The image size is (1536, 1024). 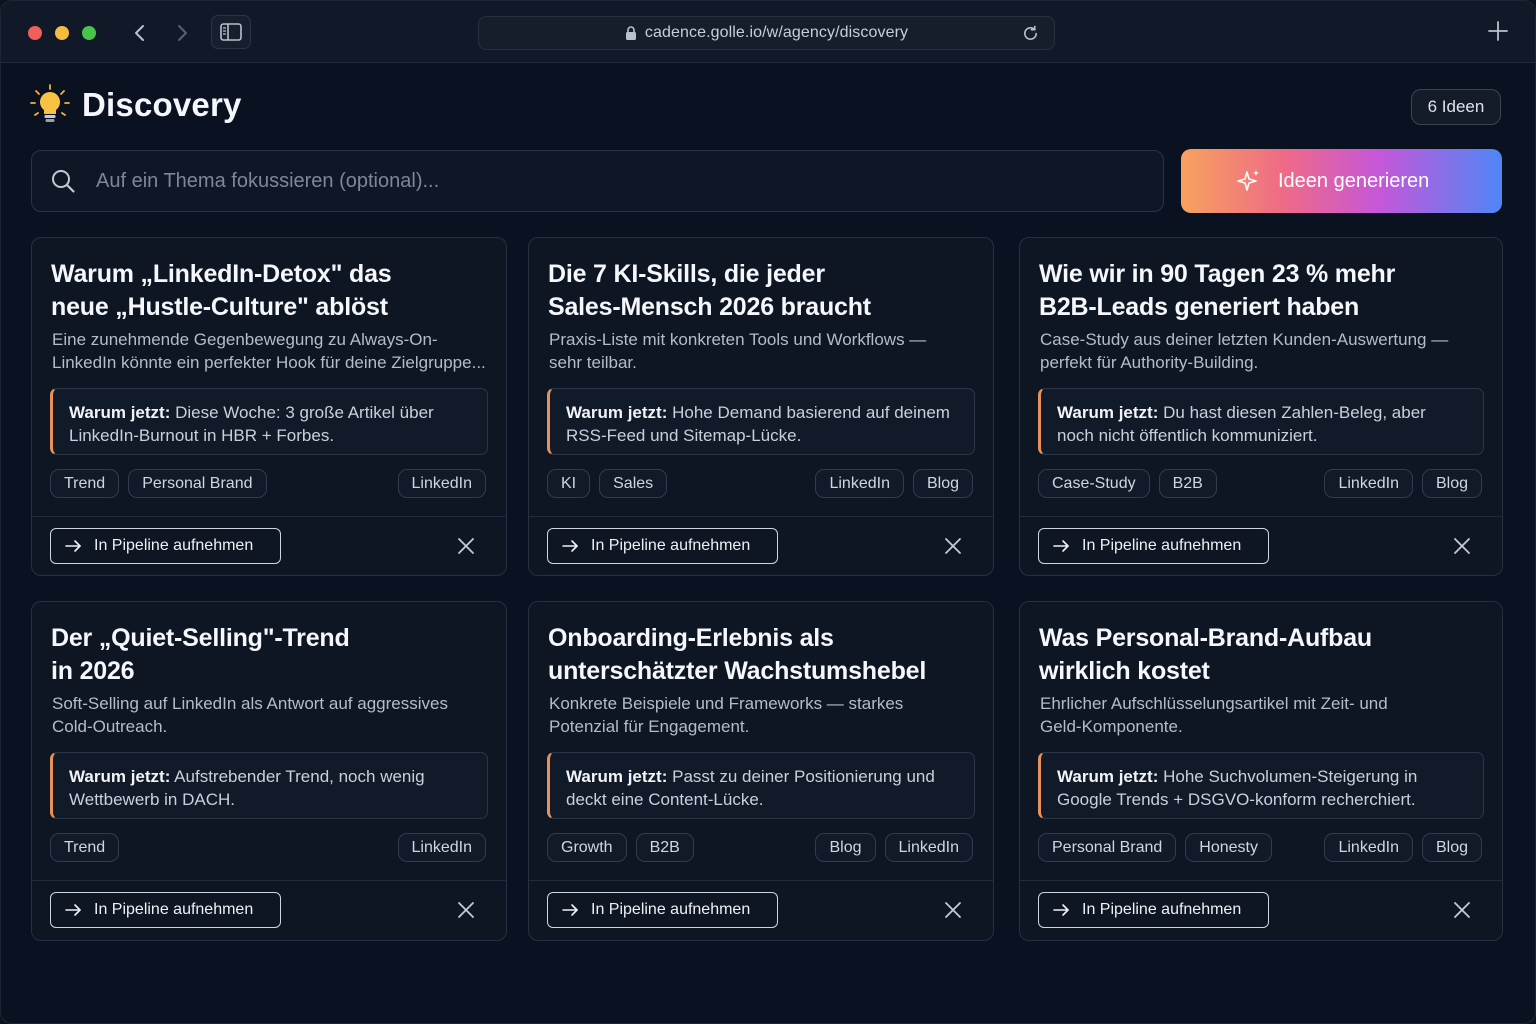 I want to click on reload-icon, so click(x=1030, y=33).